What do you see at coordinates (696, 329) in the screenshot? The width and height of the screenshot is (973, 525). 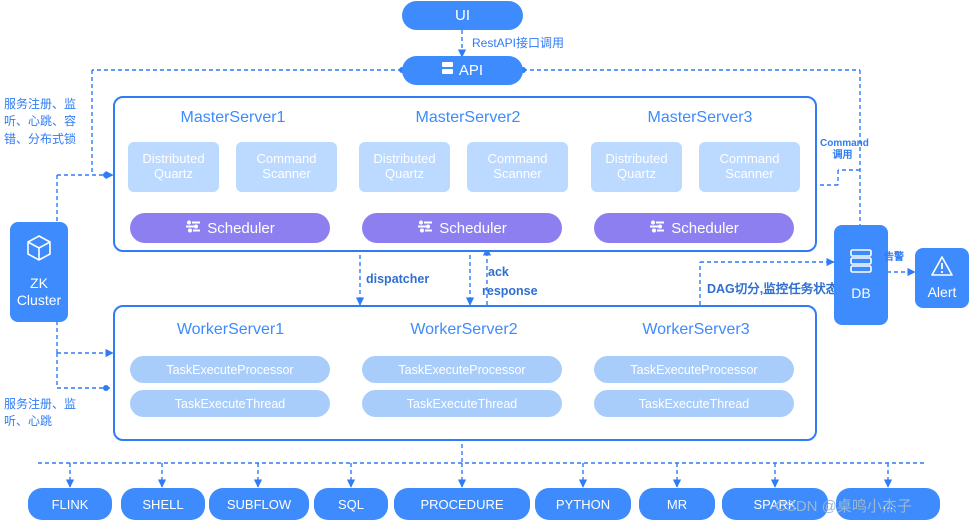 I see `worker-server-3-title: WorkerServer3` at bounding box center [696, 329].